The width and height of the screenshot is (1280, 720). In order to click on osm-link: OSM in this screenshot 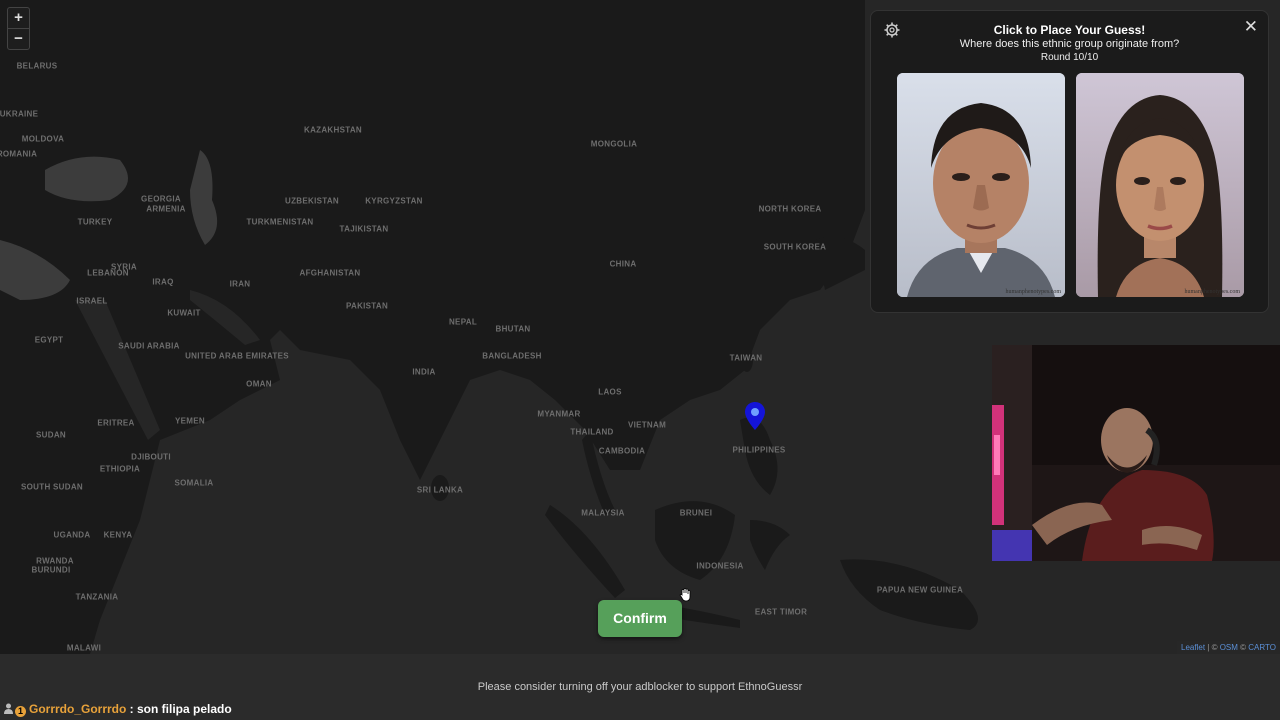, I will do `click(1229, 647)`.